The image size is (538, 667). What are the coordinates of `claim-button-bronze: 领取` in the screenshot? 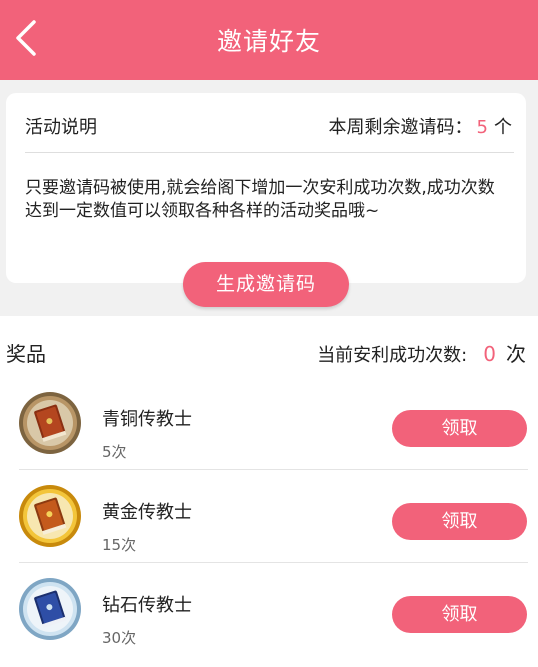 It's located at (459, 428).